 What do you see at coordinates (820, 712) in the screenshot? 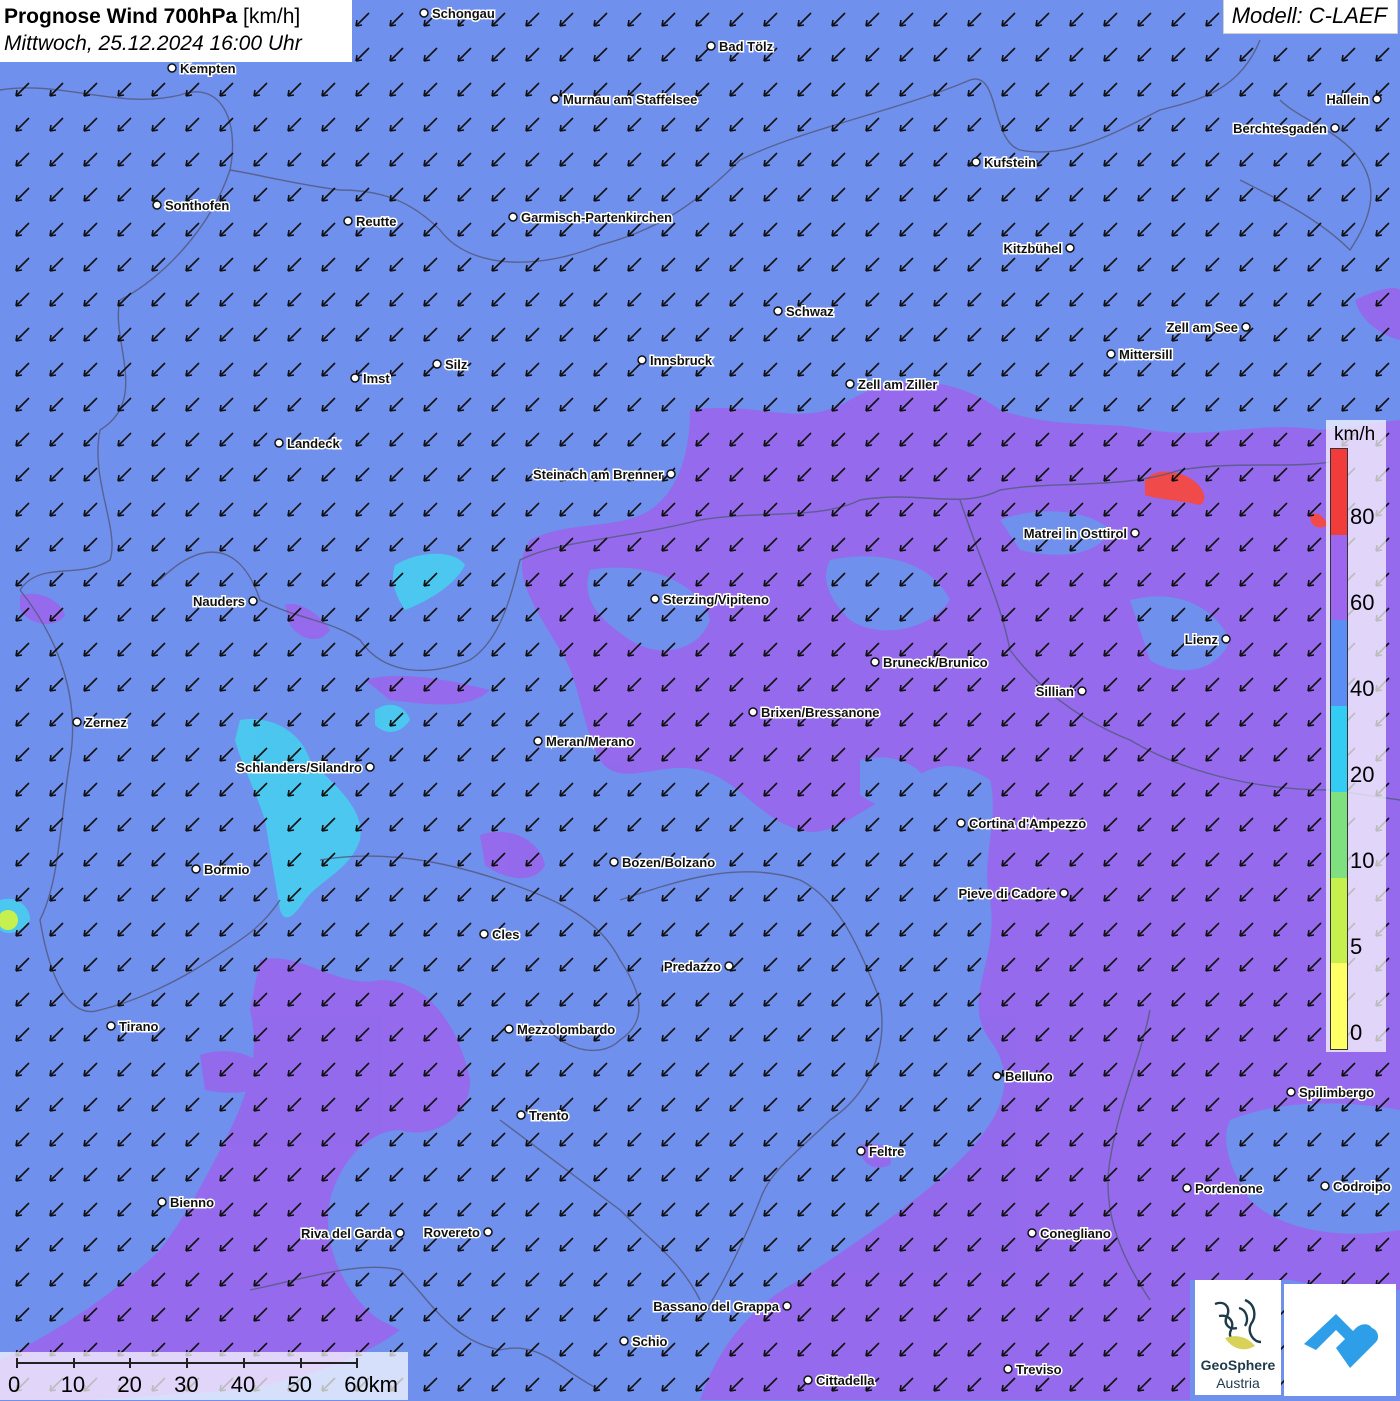
I see `city-label: Brixen/Bressanone` at bounding box center [820, 712].